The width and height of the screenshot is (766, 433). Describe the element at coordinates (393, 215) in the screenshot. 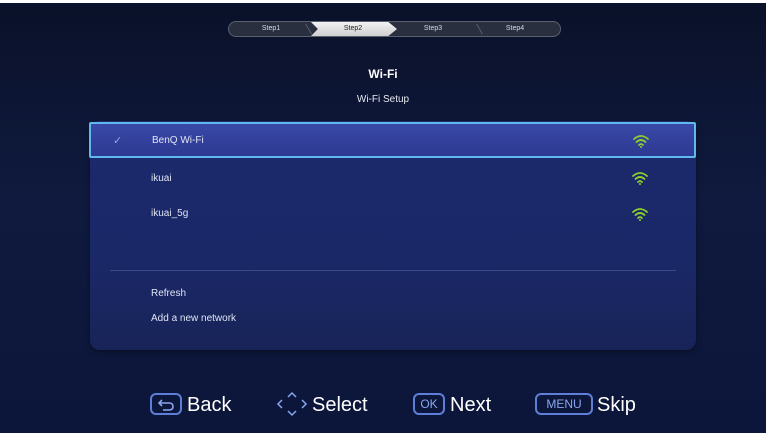

I see `network-item-ikuai-5g: ikuai_5g` at that location.